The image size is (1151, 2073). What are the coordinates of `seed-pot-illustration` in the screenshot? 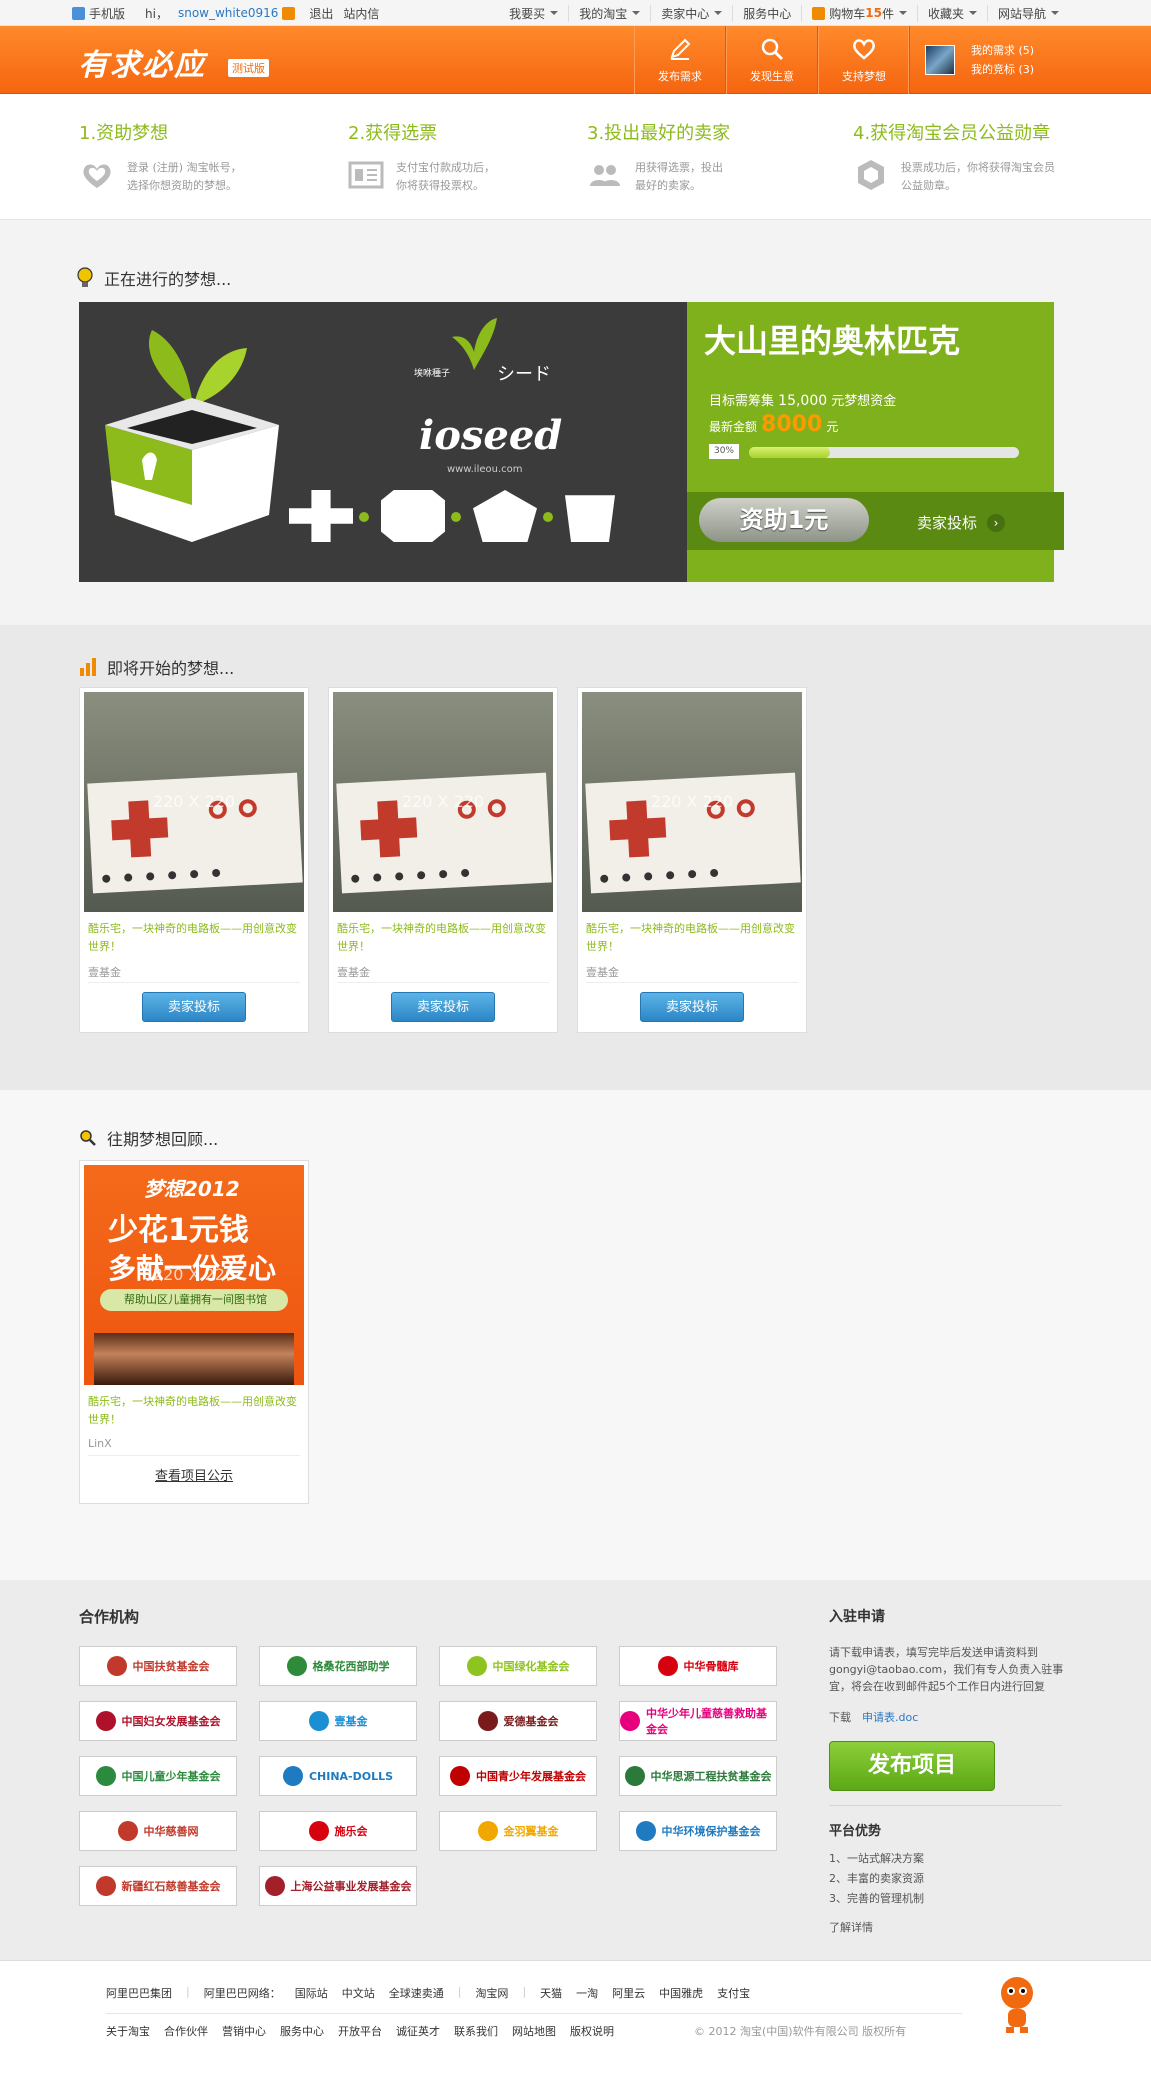 It's located at (192, 436).